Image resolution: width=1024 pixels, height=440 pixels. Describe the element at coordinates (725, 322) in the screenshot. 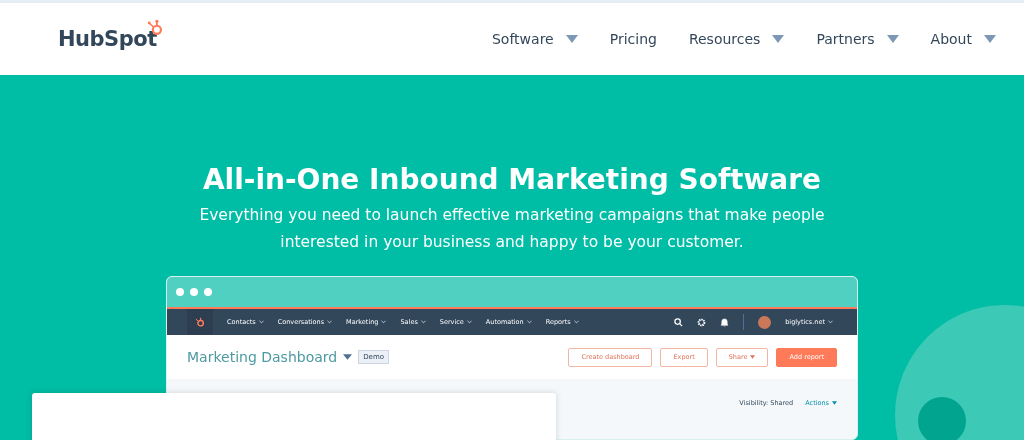

I see `bell-icon` at that location.